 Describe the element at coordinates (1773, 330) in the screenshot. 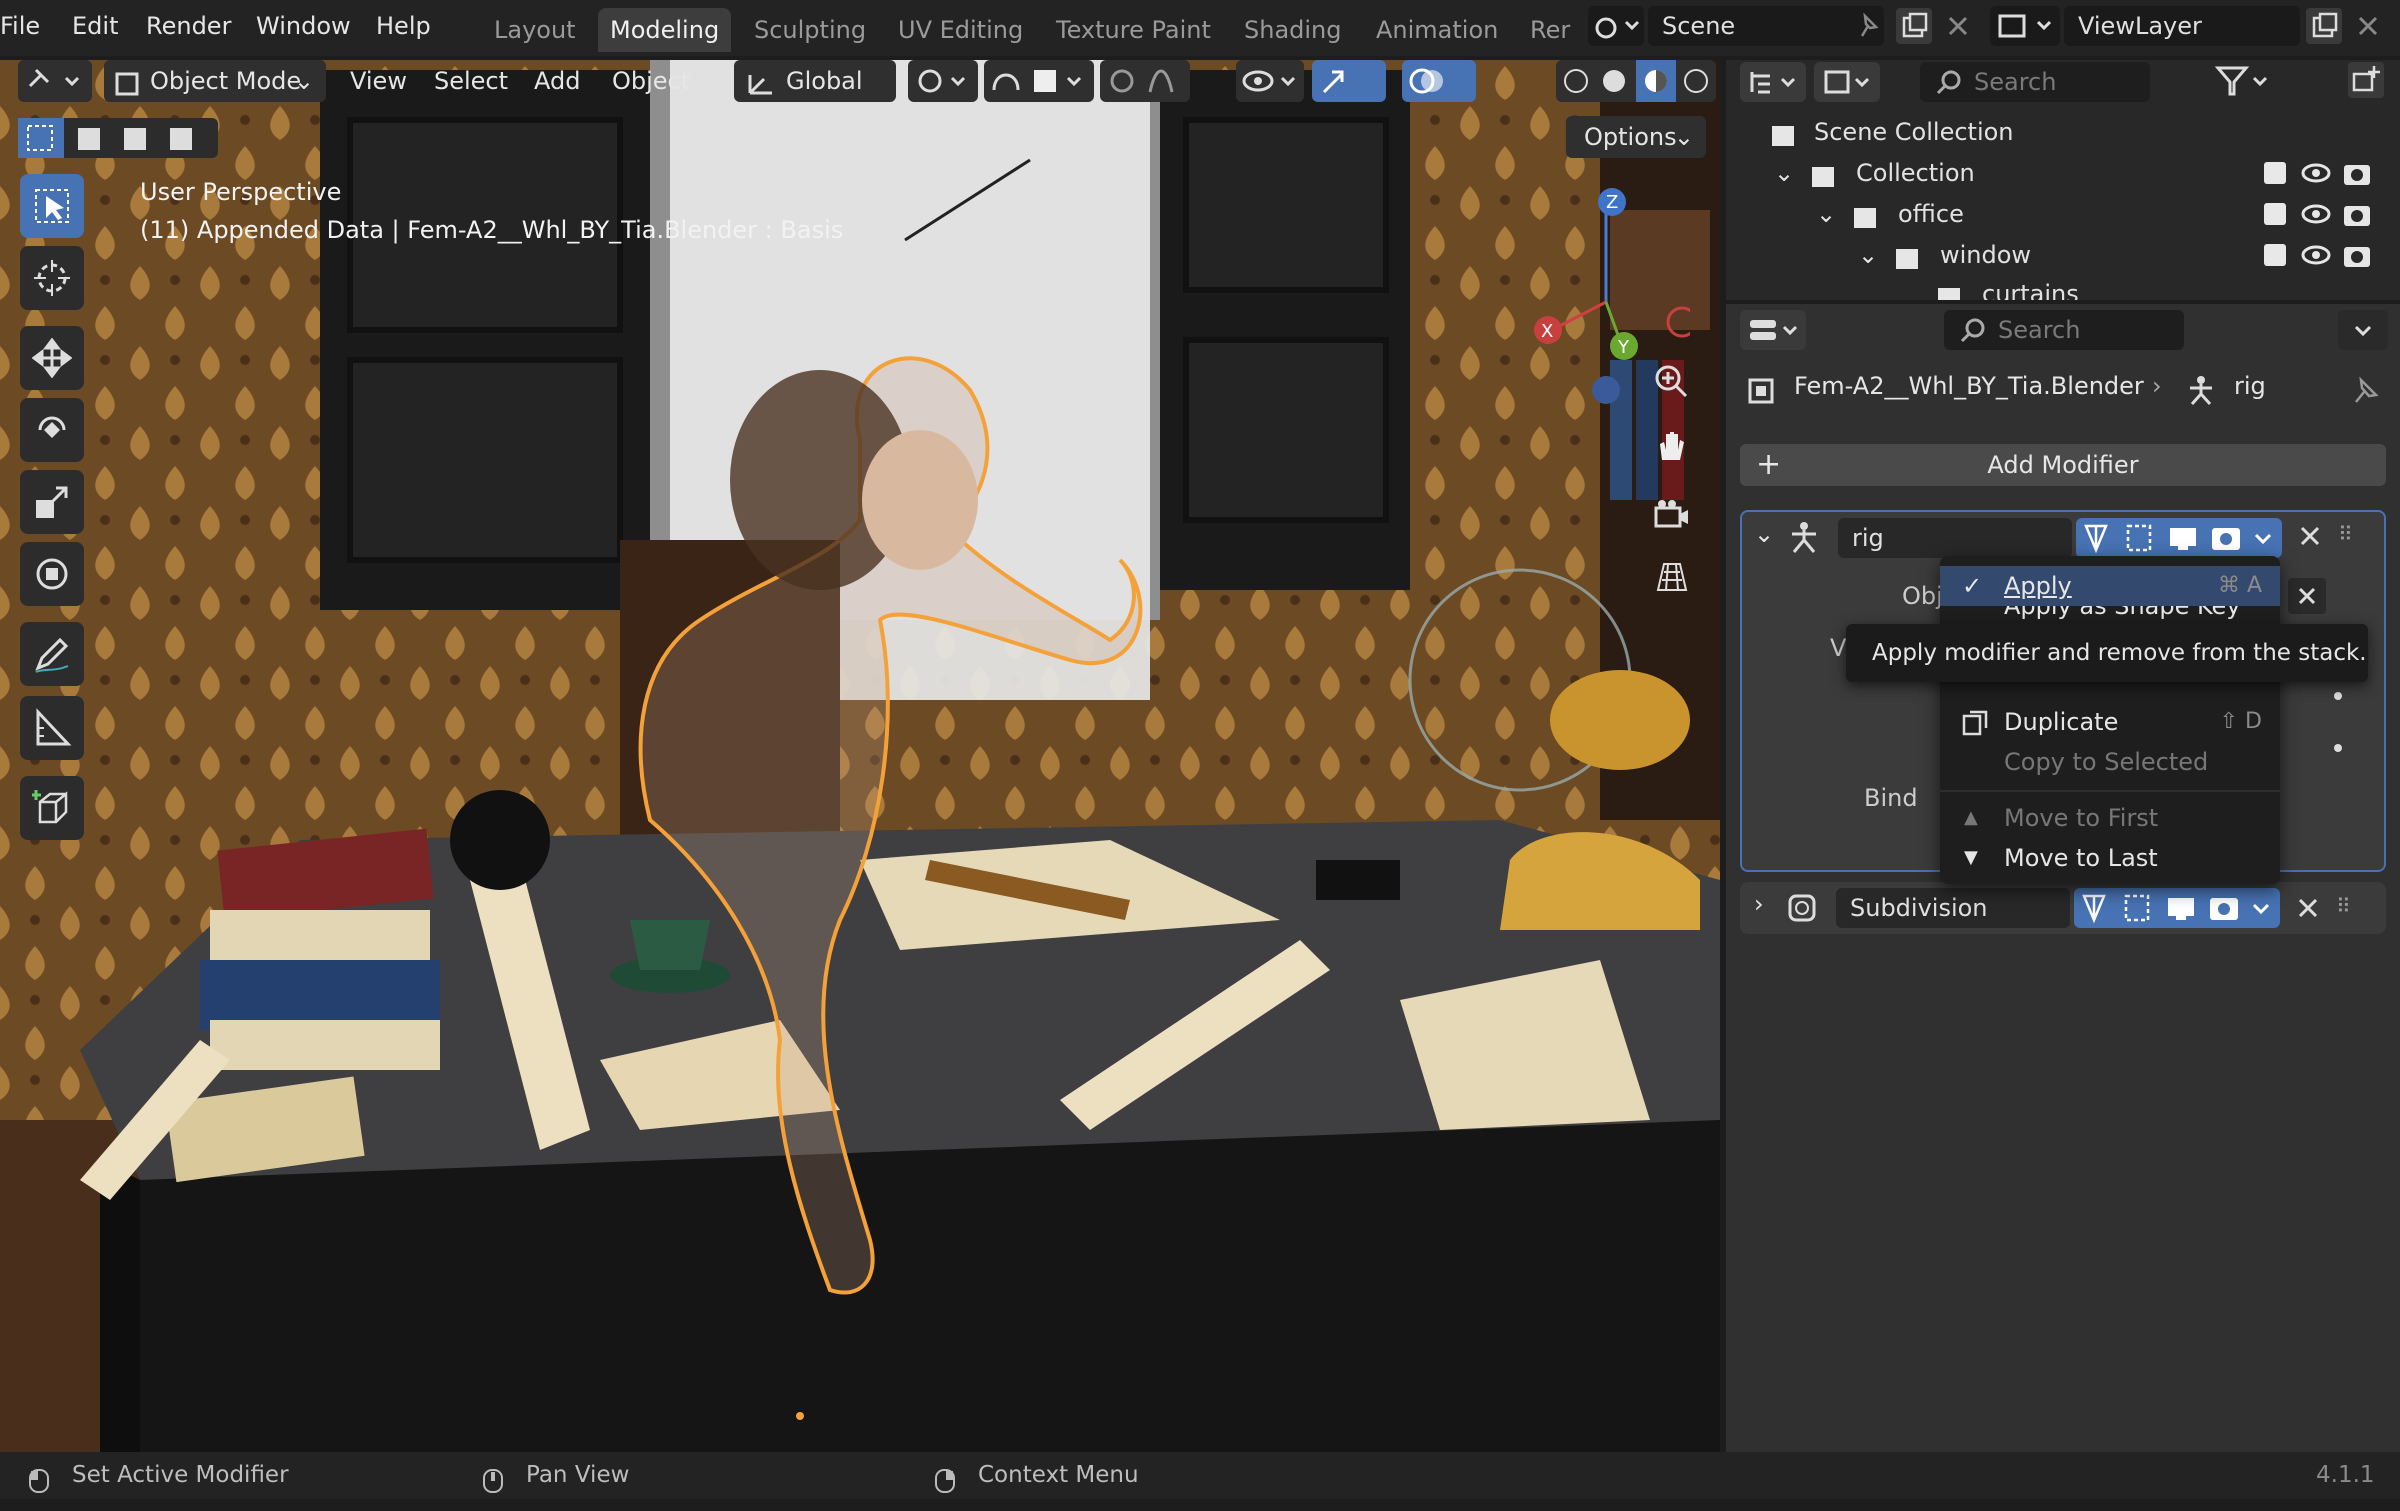

I see `properties-editor-type-button` at that location.